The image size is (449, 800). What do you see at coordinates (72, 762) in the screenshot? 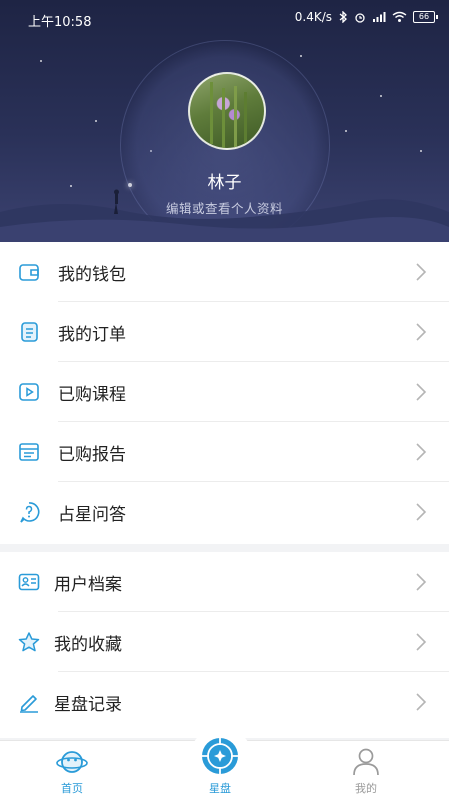
I see `planet-icon` at bounding box center [72, 762].